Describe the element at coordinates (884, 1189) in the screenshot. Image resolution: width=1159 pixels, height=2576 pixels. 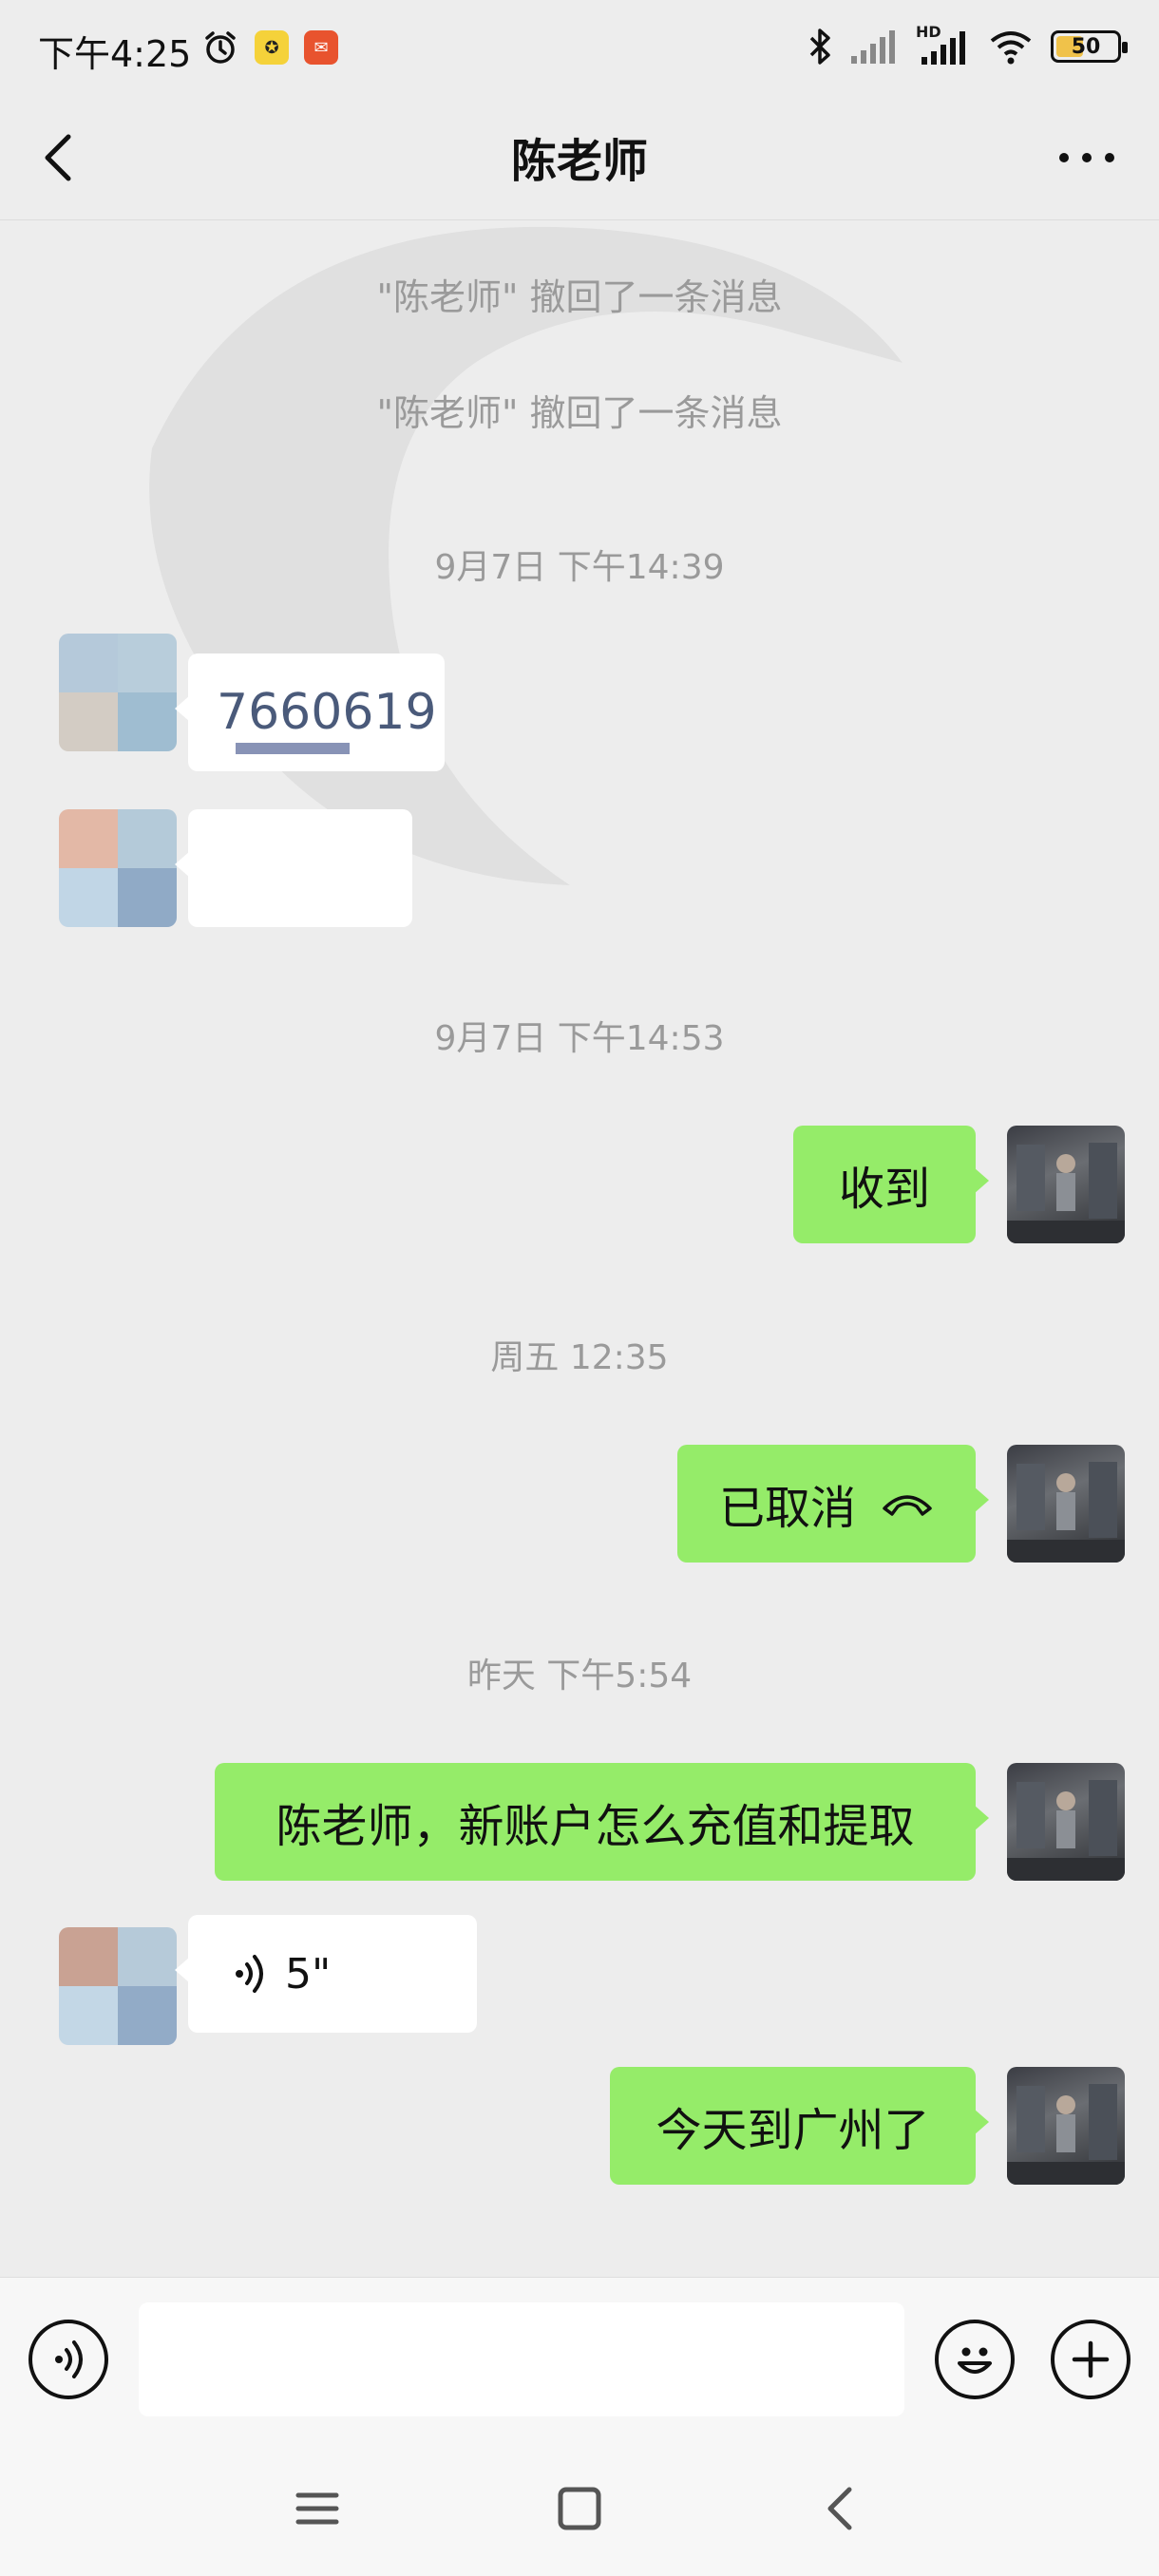
I see `message-text: 收到` at that location.